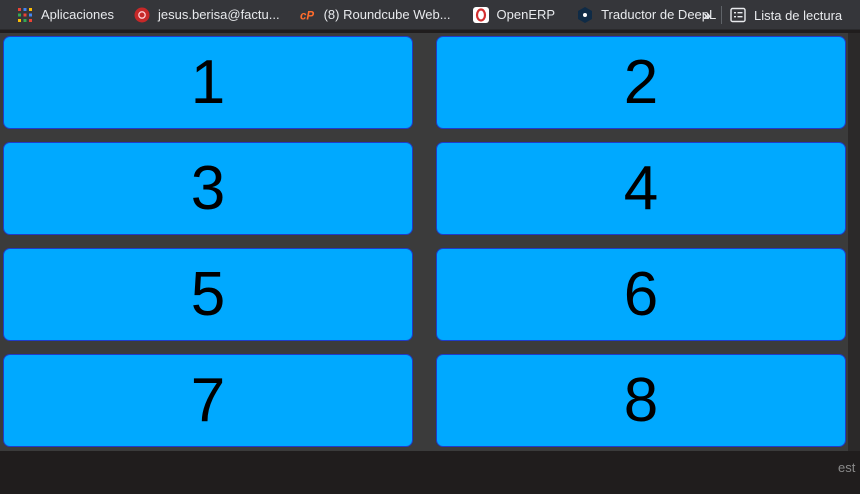 Image resolution: width=860 pixels, height=494 pixels. I want to click on tile-3: 3, so click(208, 188).